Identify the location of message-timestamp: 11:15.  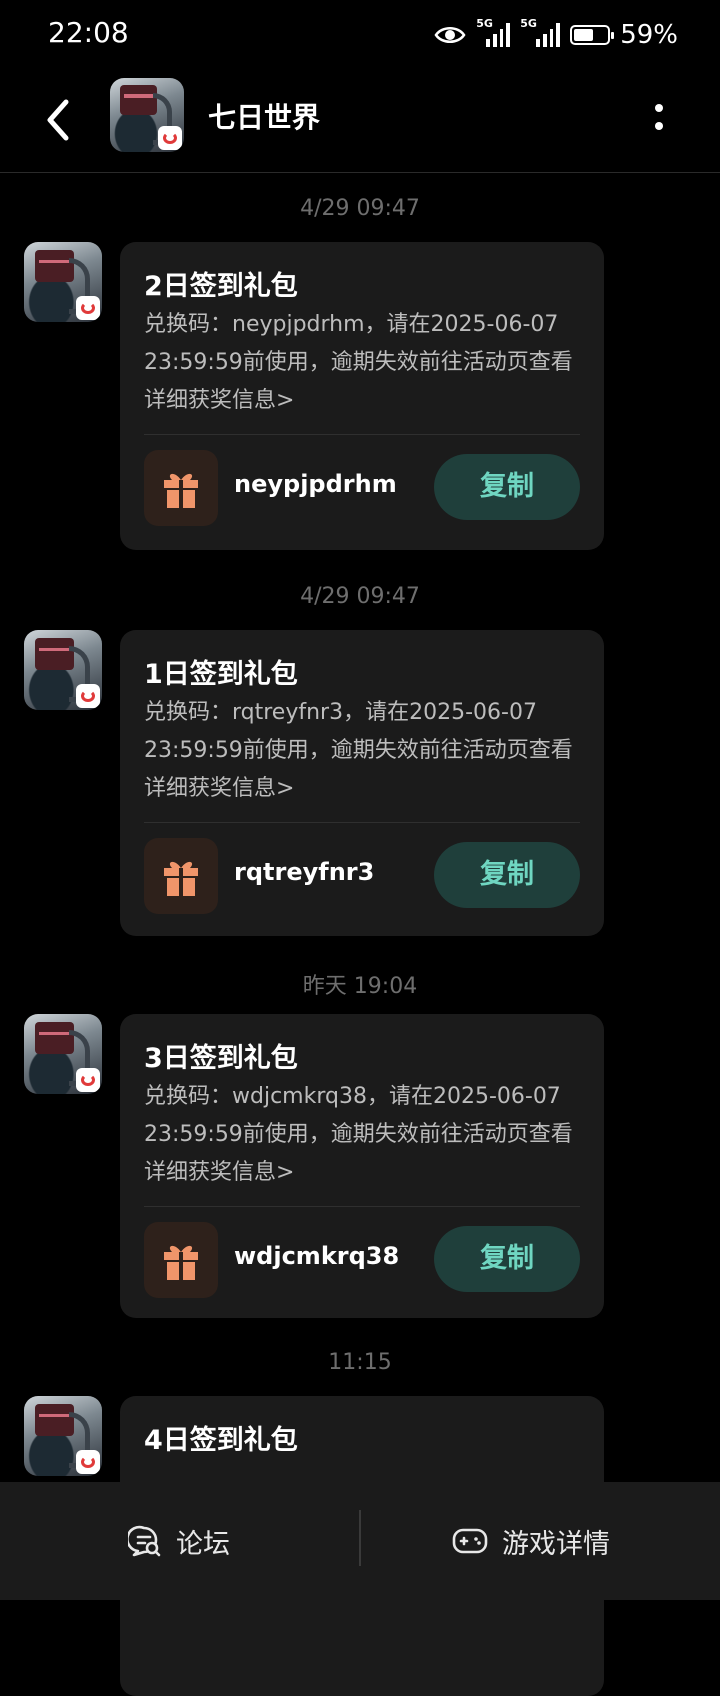
(360, 1362).